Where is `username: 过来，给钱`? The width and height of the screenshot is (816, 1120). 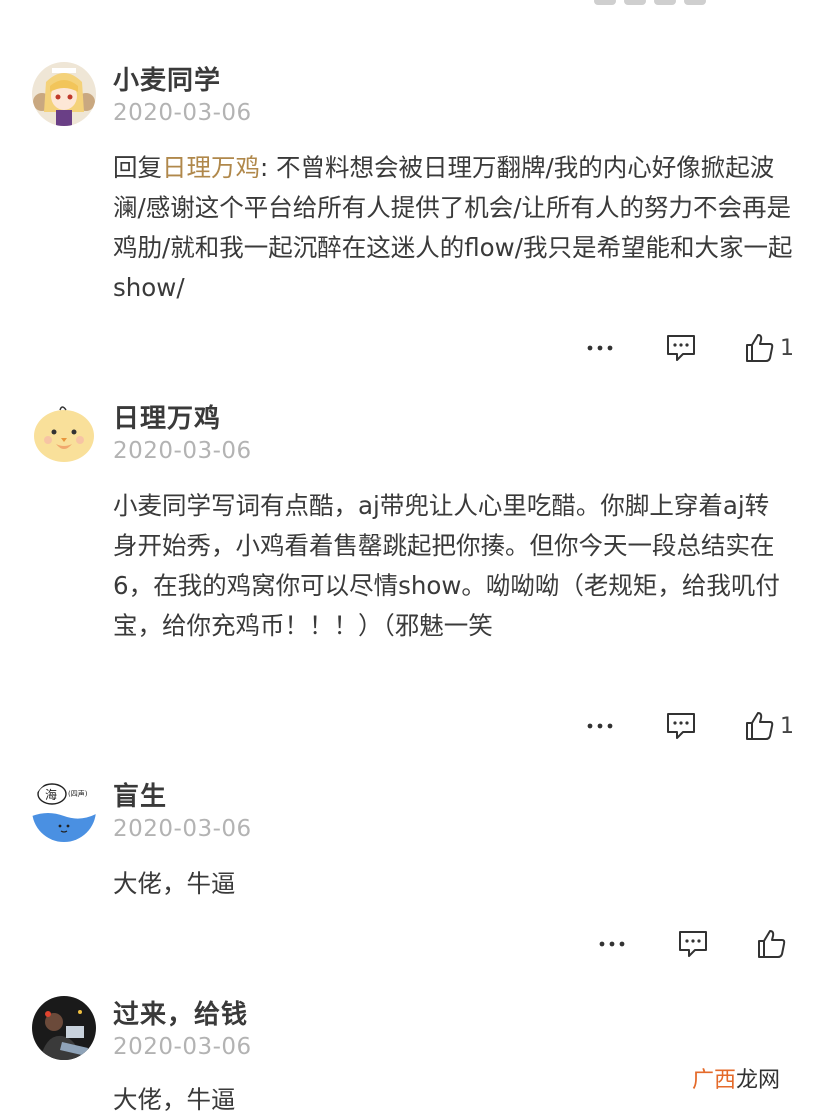
username: 过来，给钱 is located at coordinates (180, 1012).